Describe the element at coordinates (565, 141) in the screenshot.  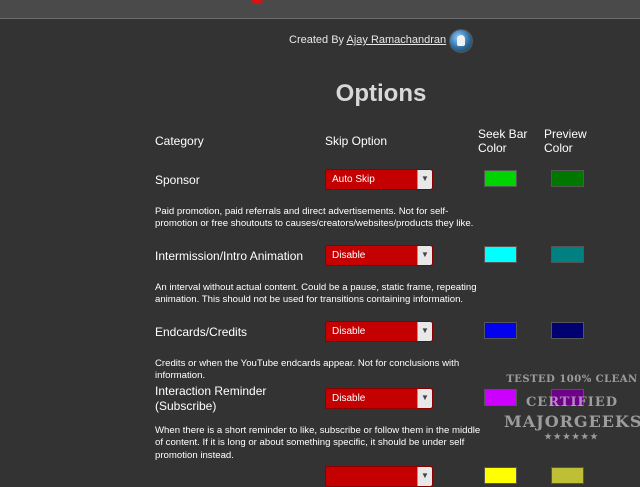
I see `header-preview-color: Preview Color` at that location.